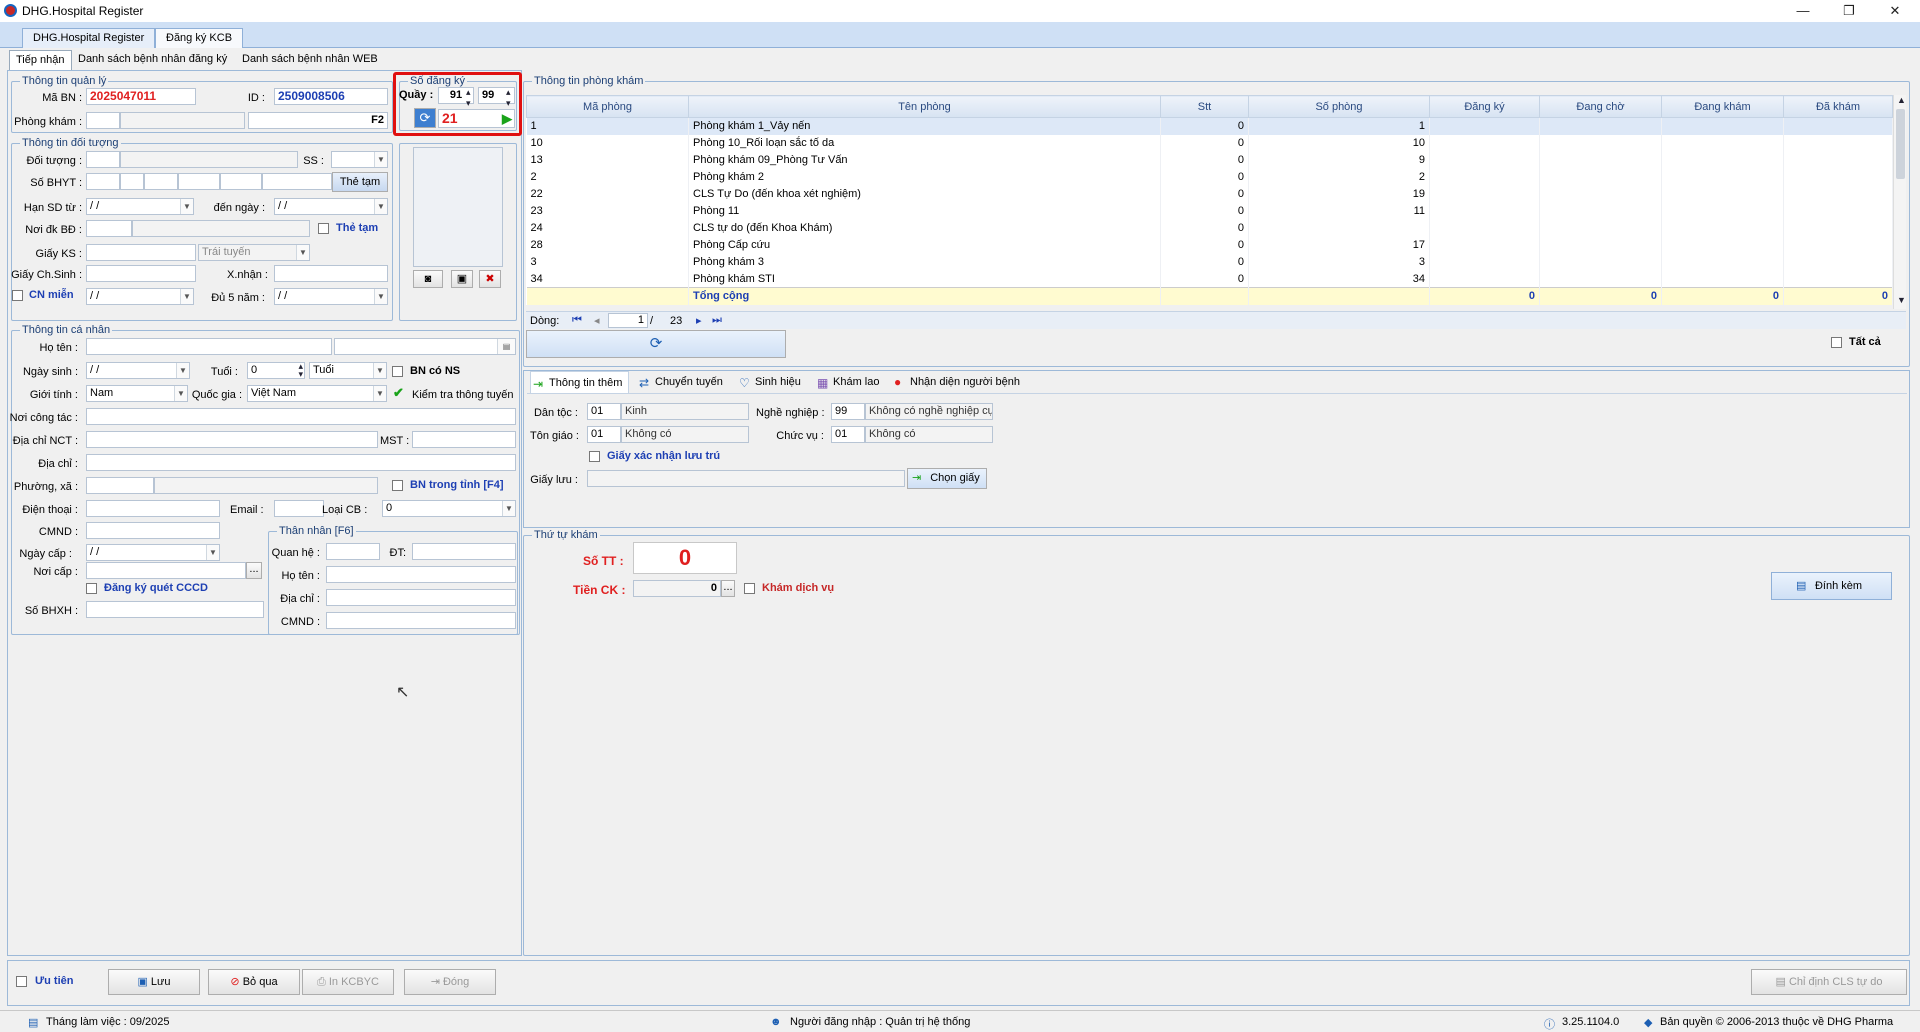  What do you see at coordinates (301, 416) in the screenshot?
I see `noicongtac-field` at bounding box center [301, 416].